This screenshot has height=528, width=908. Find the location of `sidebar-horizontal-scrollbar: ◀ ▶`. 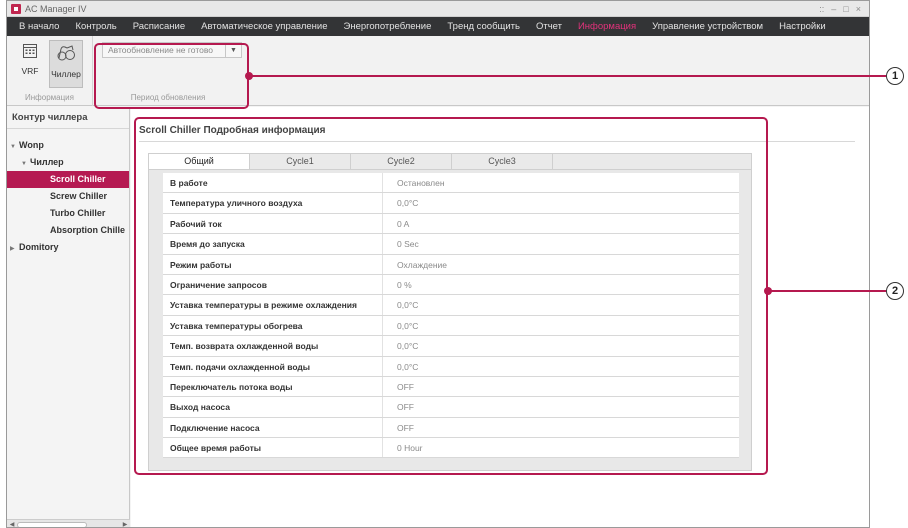

sidebar-horizontal-scrollbar: ◀ ▶ is located at coordinates (68, 523).